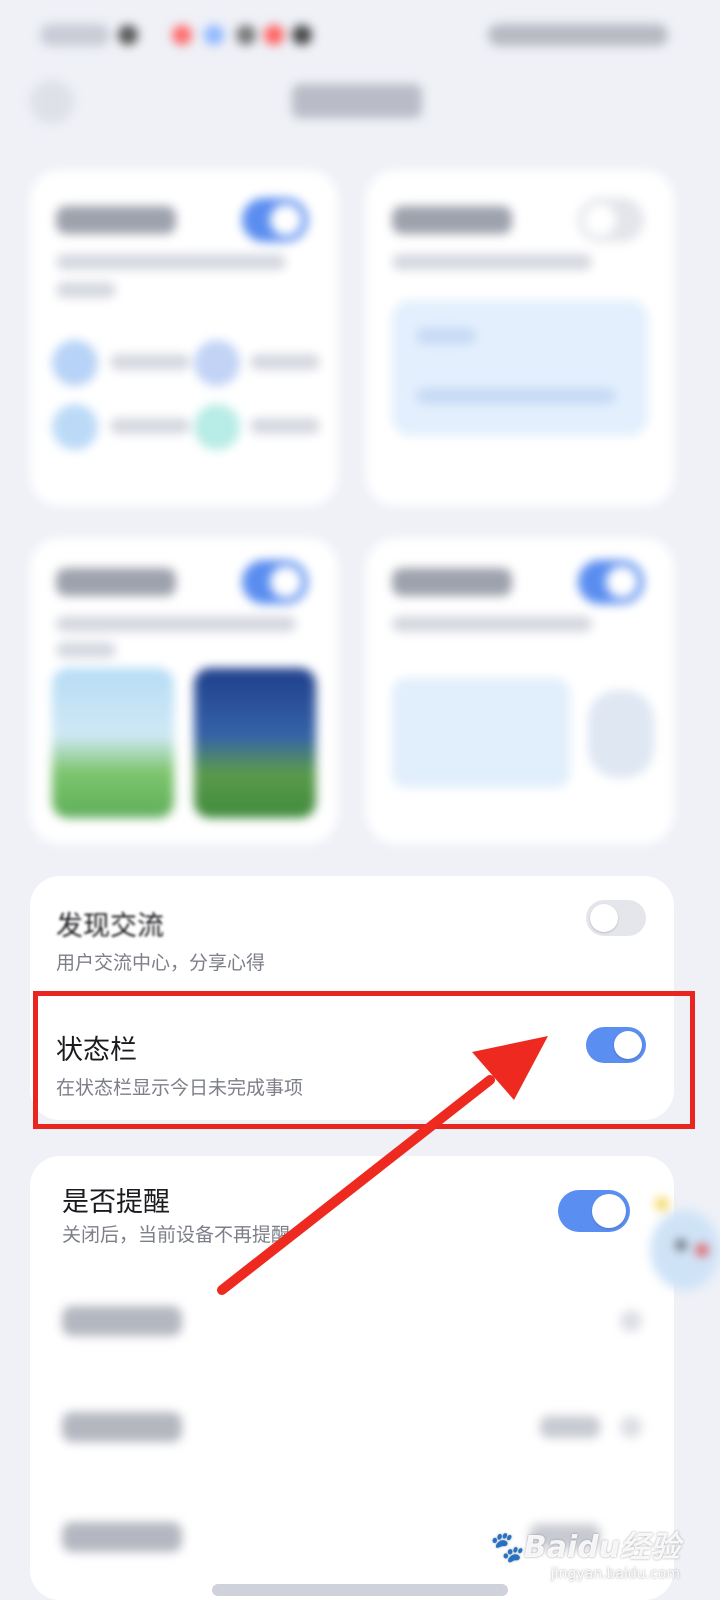 The height and width of the screenshot is (1600, 720). What do you see at coordinates (615, 1574) in the screenshot?
I see `watermark-url: jingyan.baidu.com` at bounding box center [615, 1574].